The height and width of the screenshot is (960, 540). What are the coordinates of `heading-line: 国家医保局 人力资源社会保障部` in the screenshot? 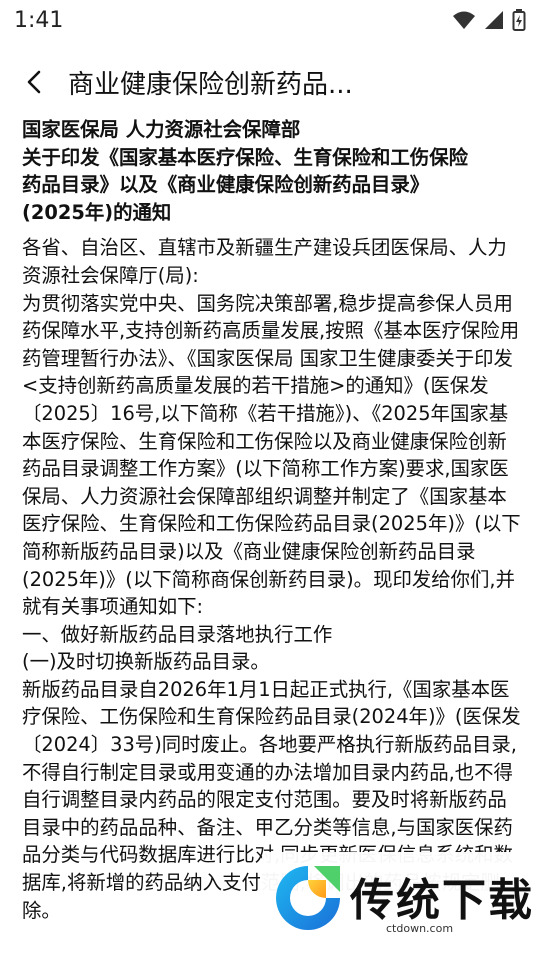 It's located at (161, 129).